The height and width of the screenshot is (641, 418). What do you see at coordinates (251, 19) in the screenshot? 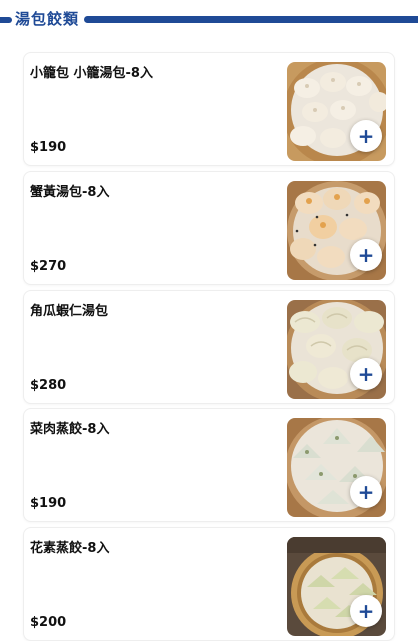
I see `header-accent-right` at bounding box center [251, 19].